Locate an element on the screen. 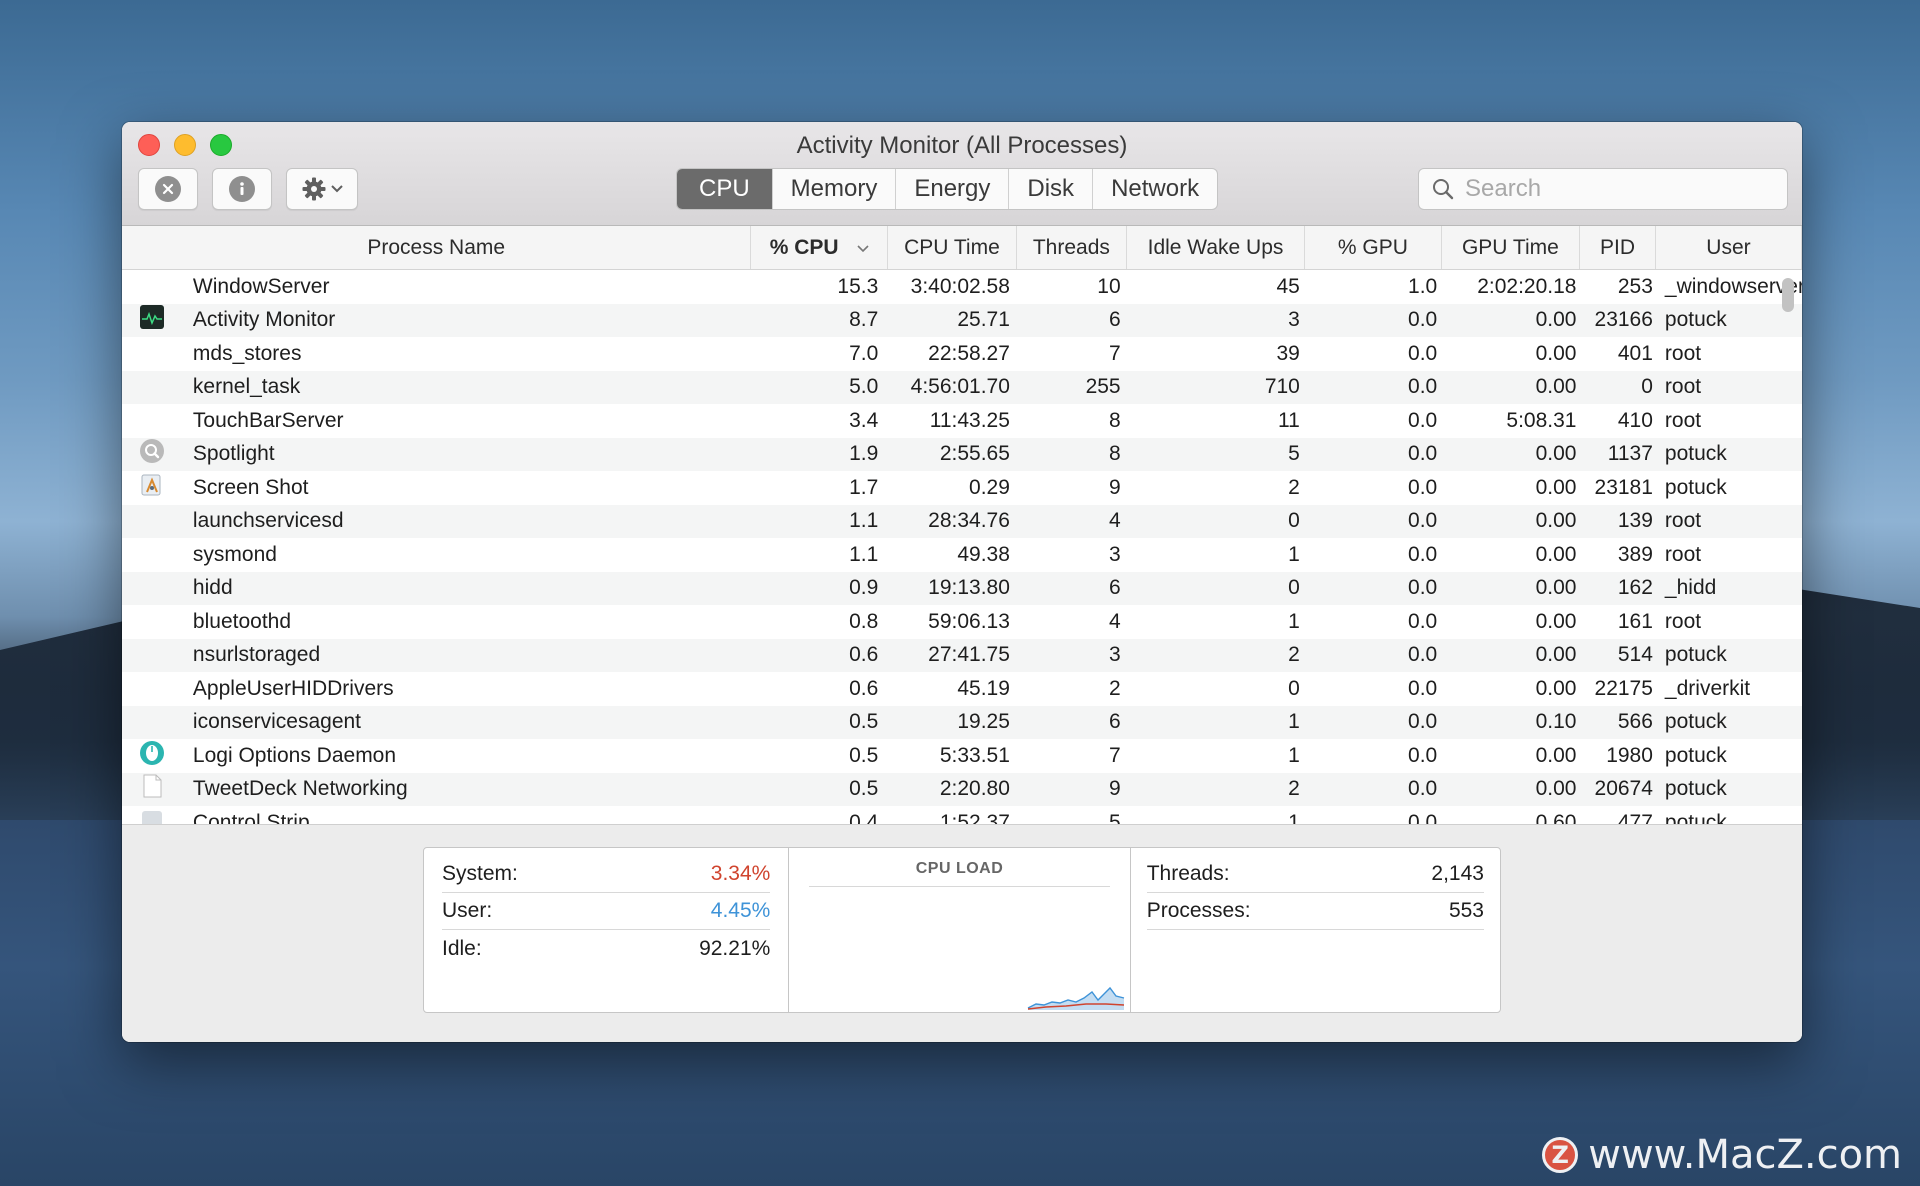  column-header-threads: Threads is located at coordinates (1072, 247).